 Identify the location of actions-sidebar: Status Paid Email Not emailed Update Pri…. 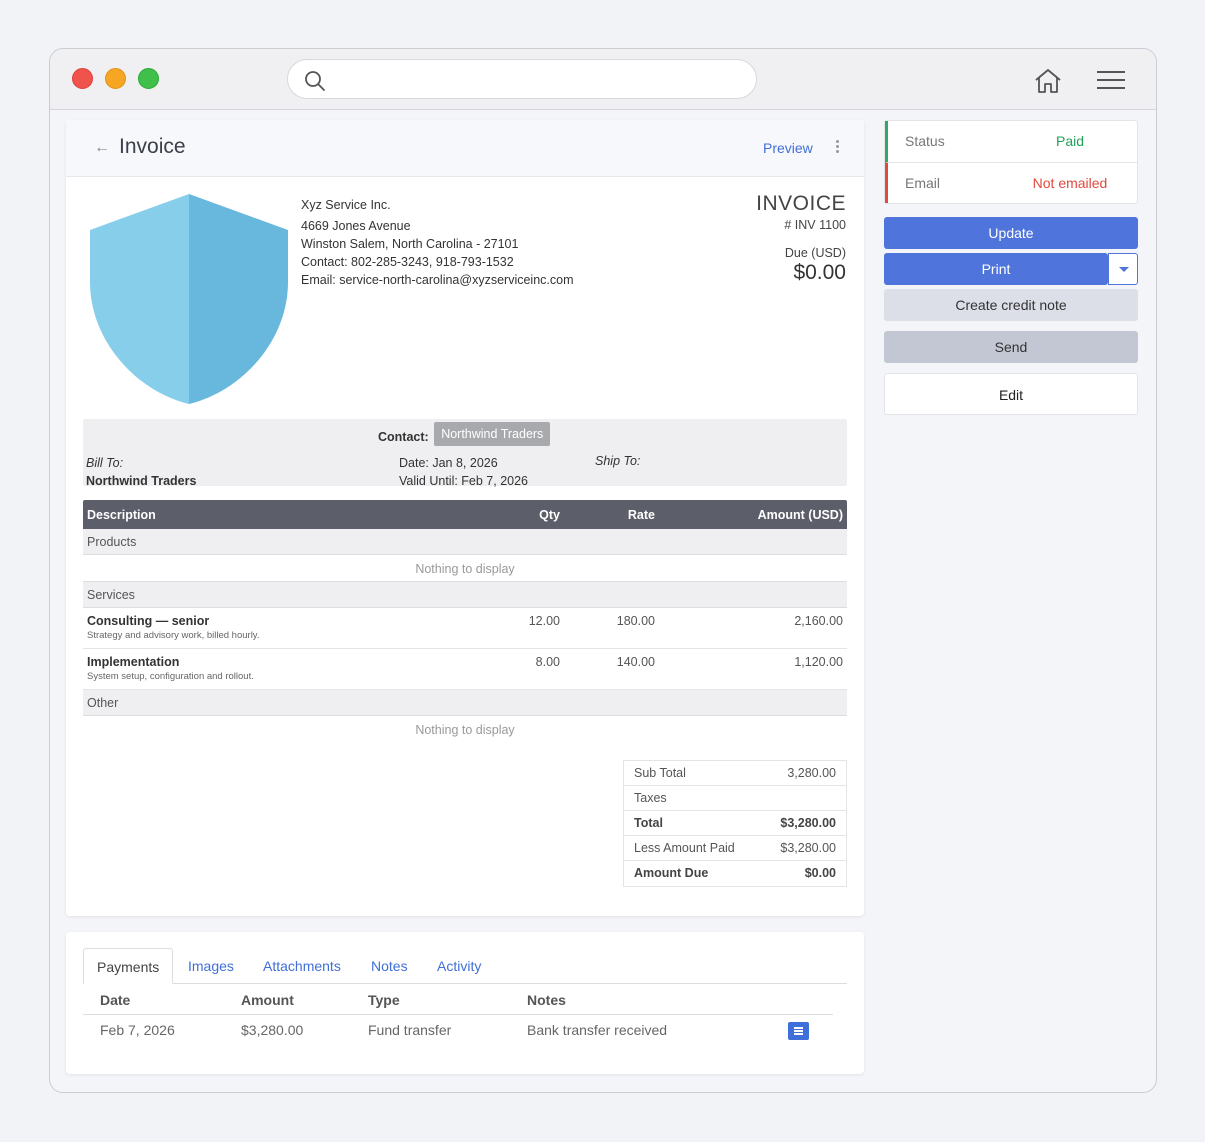
(1011, 267).